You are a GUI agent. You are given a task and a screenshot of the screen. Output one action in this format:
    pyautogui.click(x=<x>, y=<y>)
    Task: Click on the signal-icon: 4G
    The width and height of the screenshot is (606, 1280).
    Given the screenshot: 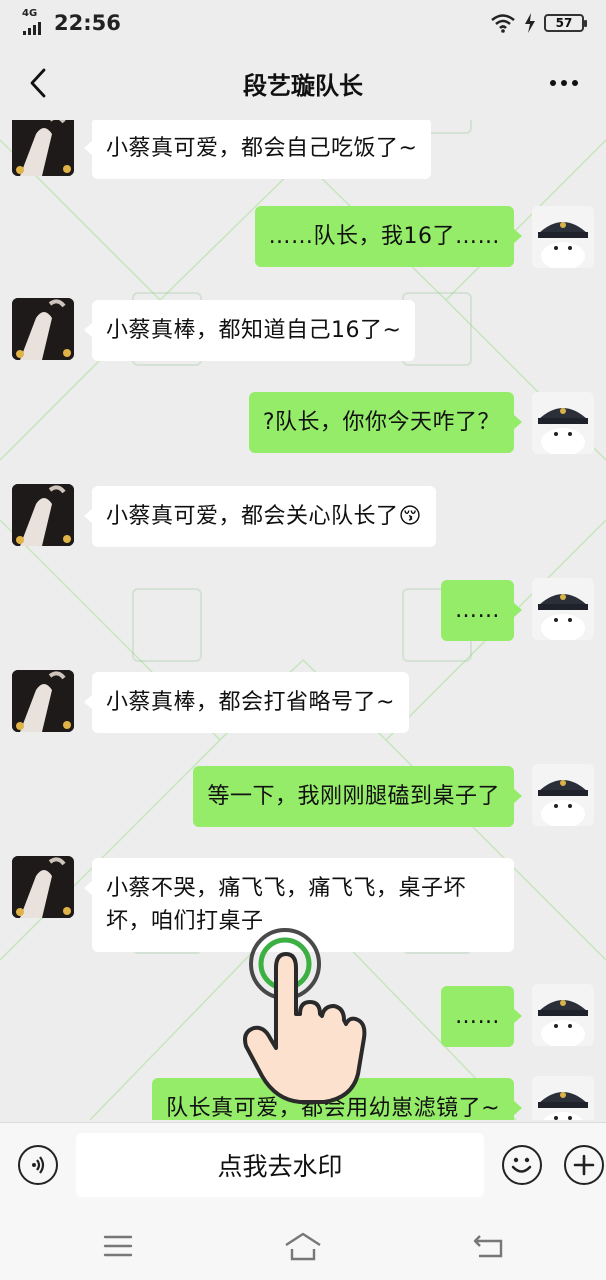 What is the action you would take?
    pyautogui.click(x=35, y=21)
    